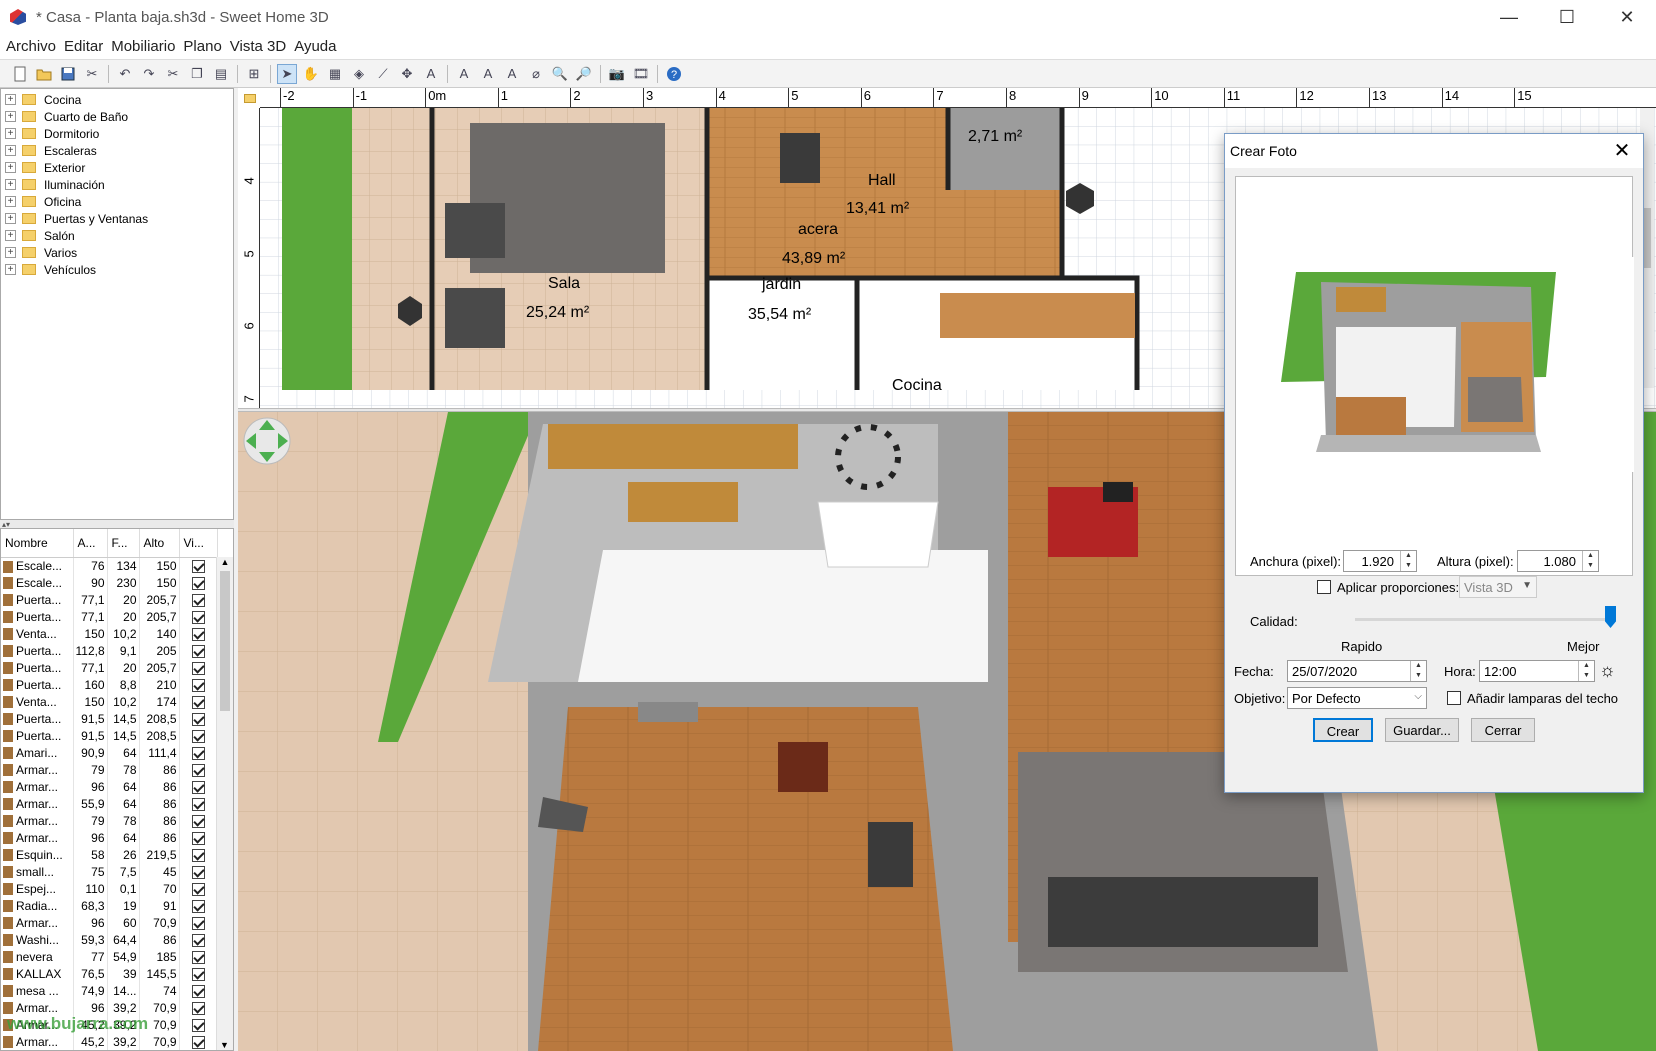 The height and width of the screenshot is (1051, 1656). Describe the element at coordinates (197, 74) in the screenshot. I see `copy-icon: ❐` at that location.